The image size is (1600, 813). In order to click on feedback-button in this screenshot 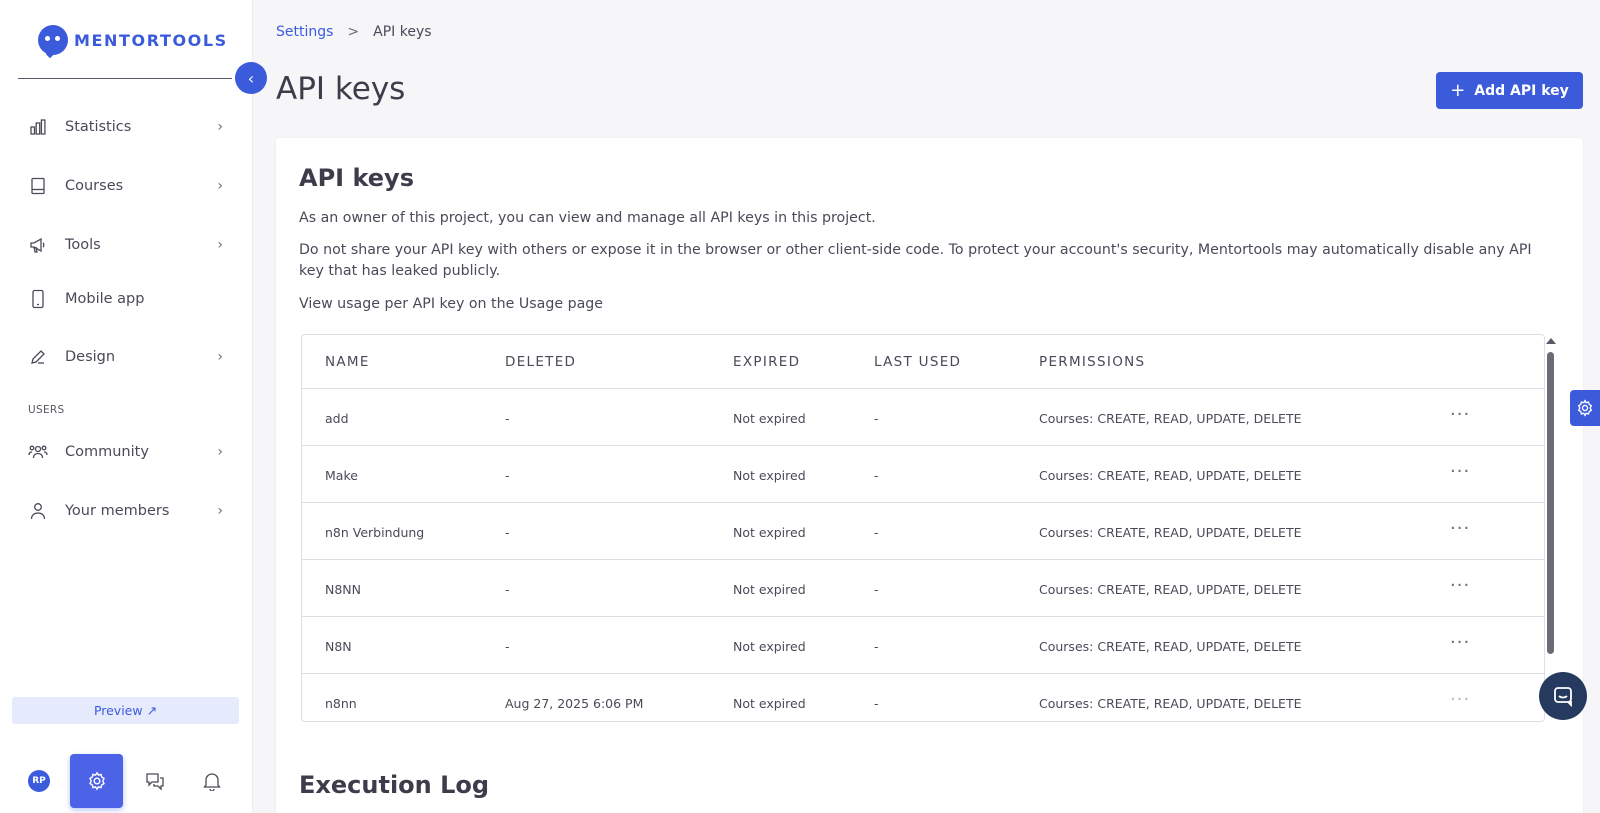, I will do `click(155, 781)`.